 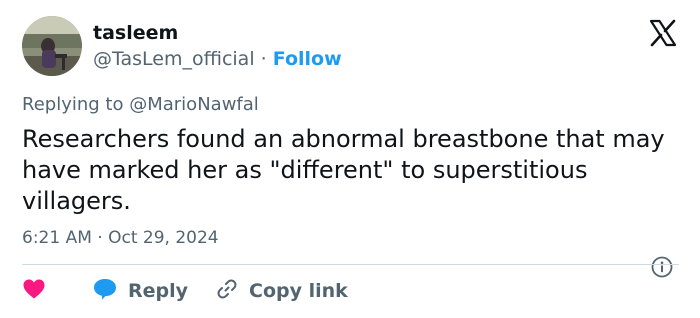 I want to click on user-handle: @TasLem_official, so click(x=174, y=59).